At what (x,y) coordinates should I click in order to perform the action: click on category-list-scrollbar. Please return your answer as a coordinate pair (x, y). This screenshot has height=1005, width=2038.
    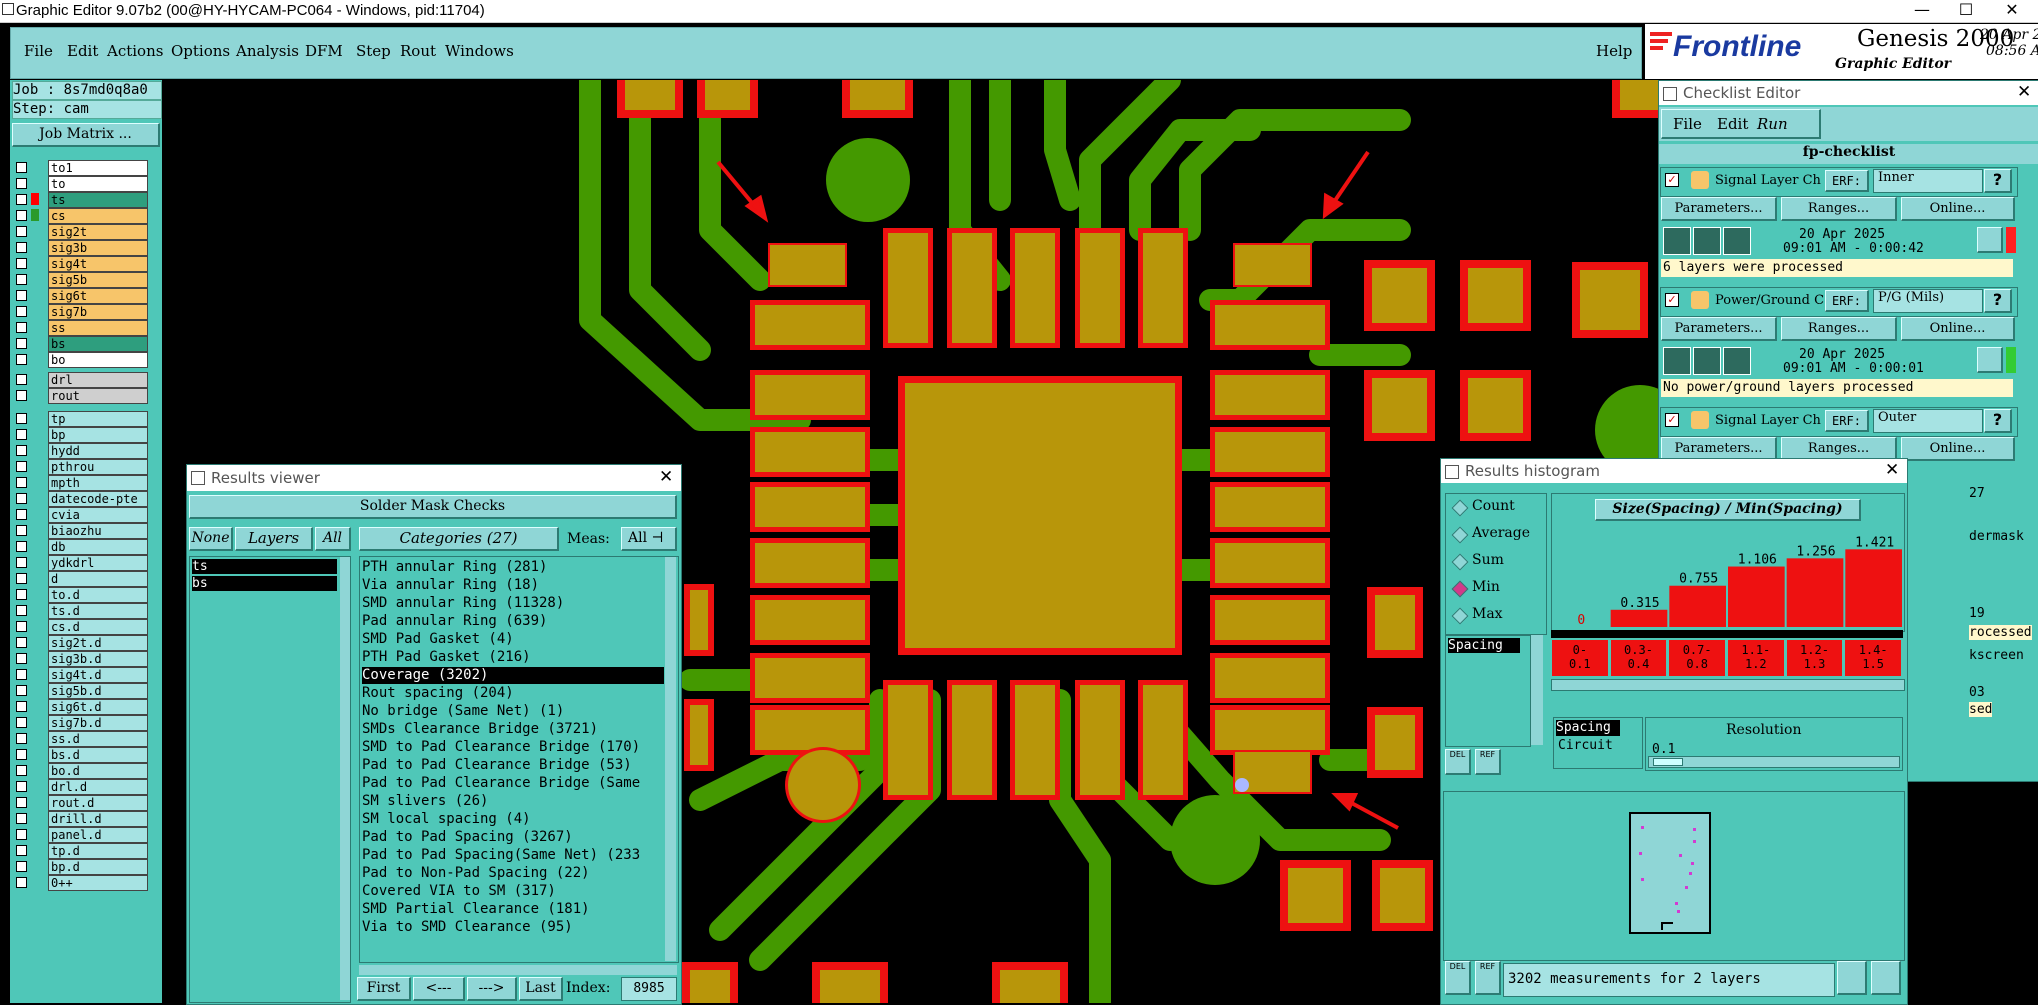
    Looking at the image, I should click on (670, 759).